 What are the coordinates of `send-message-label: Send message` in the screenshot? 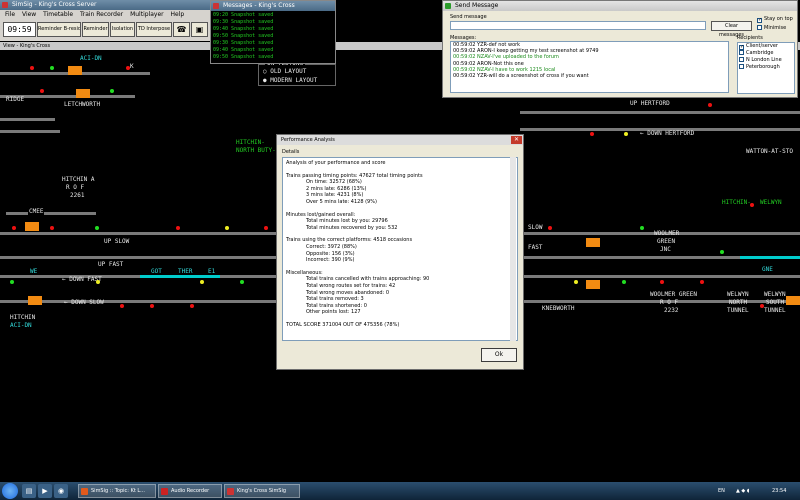 It's located at (468, 17).